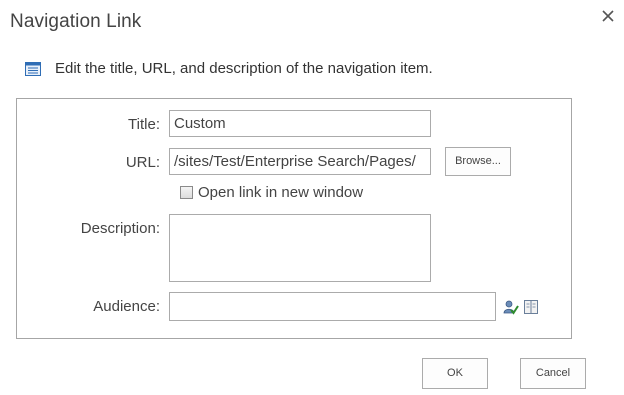 The image size is (624, 395). Describe the element at coordinates (33, 68) in the screenshot. I see `list-icon` at that location.